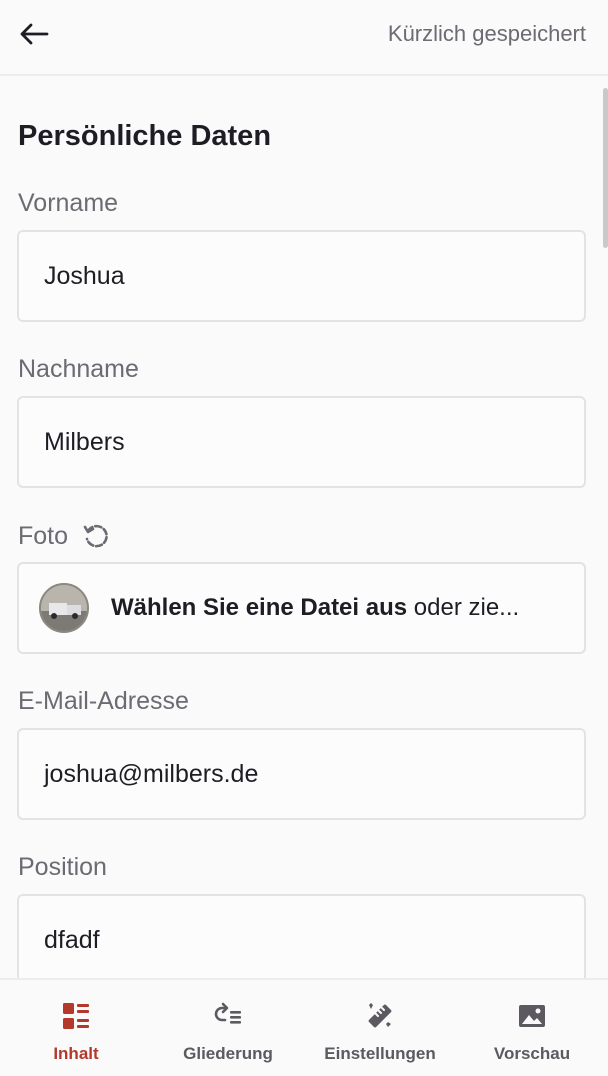 Image resolution: width=608 pixels, height=1076 pixels. What do you see at coordinates (605, 168) in the screenshot?
I see `scrollbar-thumb` at bounding box center [605, 168].